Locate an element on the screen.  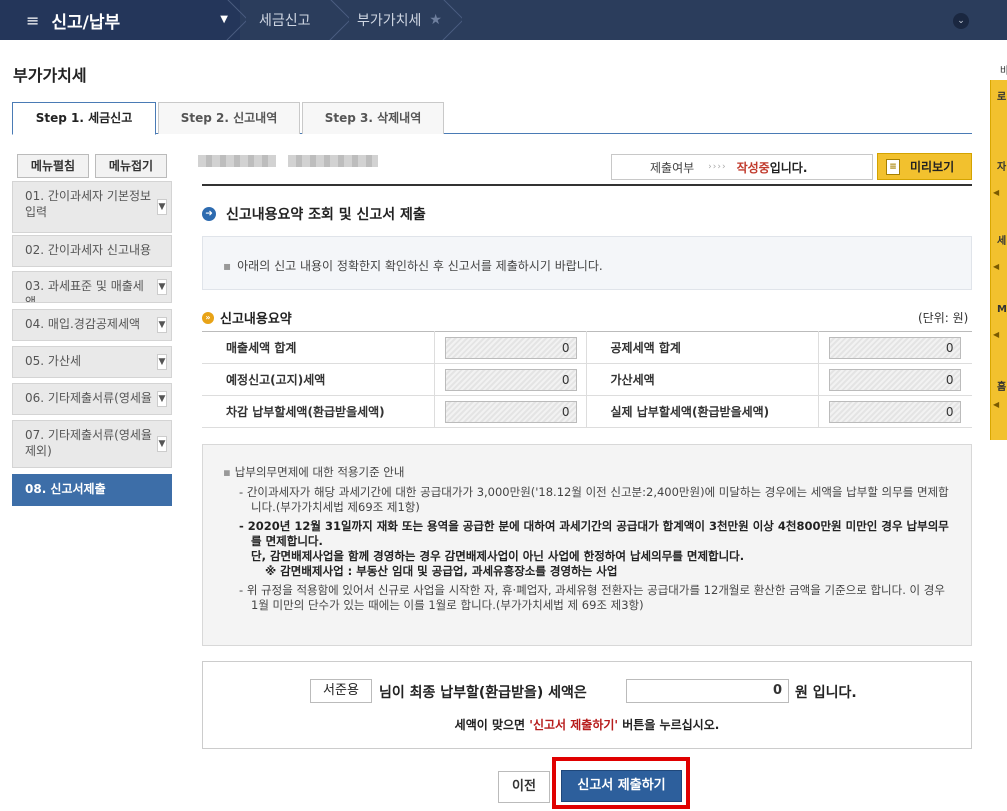
submit-return-button: 신고서 제출하기 is located at coordinates (621, 786).